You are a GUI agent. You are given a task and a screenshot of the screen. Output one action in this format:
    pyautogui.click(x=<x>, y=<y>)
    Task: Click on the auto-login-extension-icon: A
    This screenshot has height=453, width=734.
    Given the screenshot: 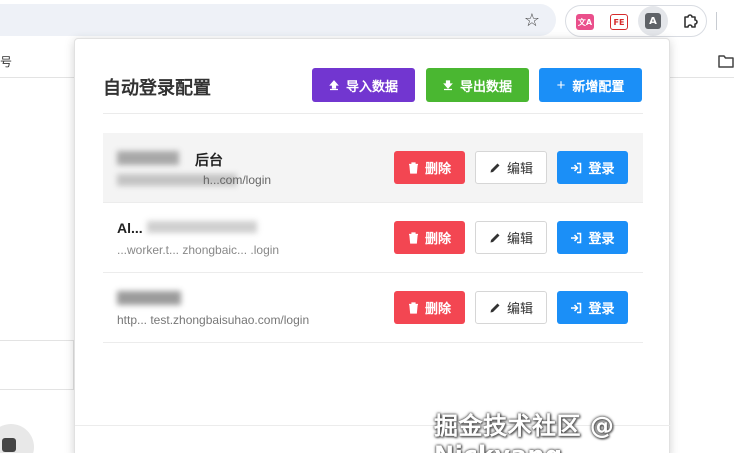 What is the action you would take?
    pyautogui.click(x=653, y=21)
    